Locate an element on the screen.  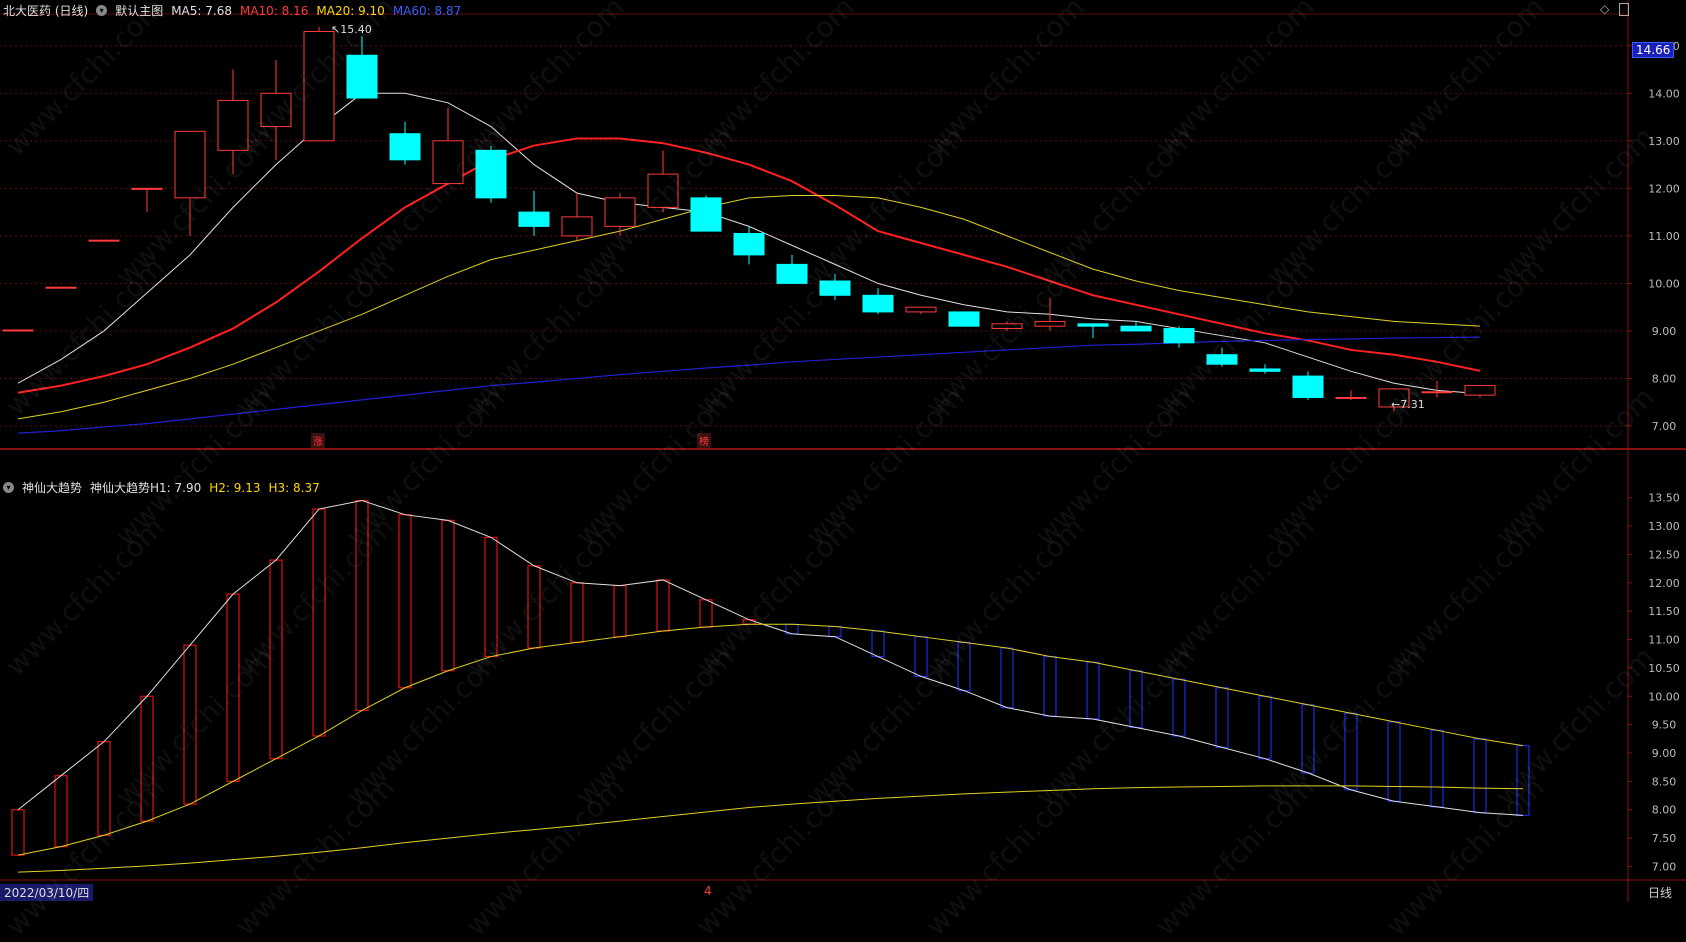
y-tick-label: 10.50 is located at coordinates (1664, 668).